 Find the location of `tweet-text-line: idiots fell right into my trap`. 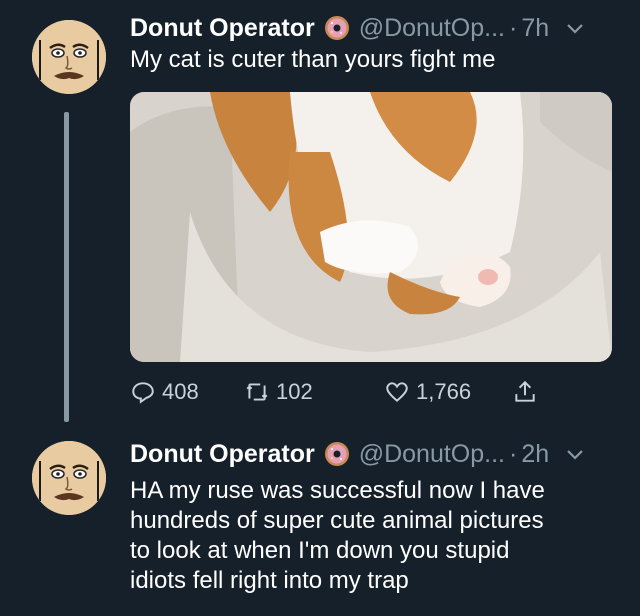

tweet-text-line: idiots fell right into my trap is located at coordinates (269, 580).